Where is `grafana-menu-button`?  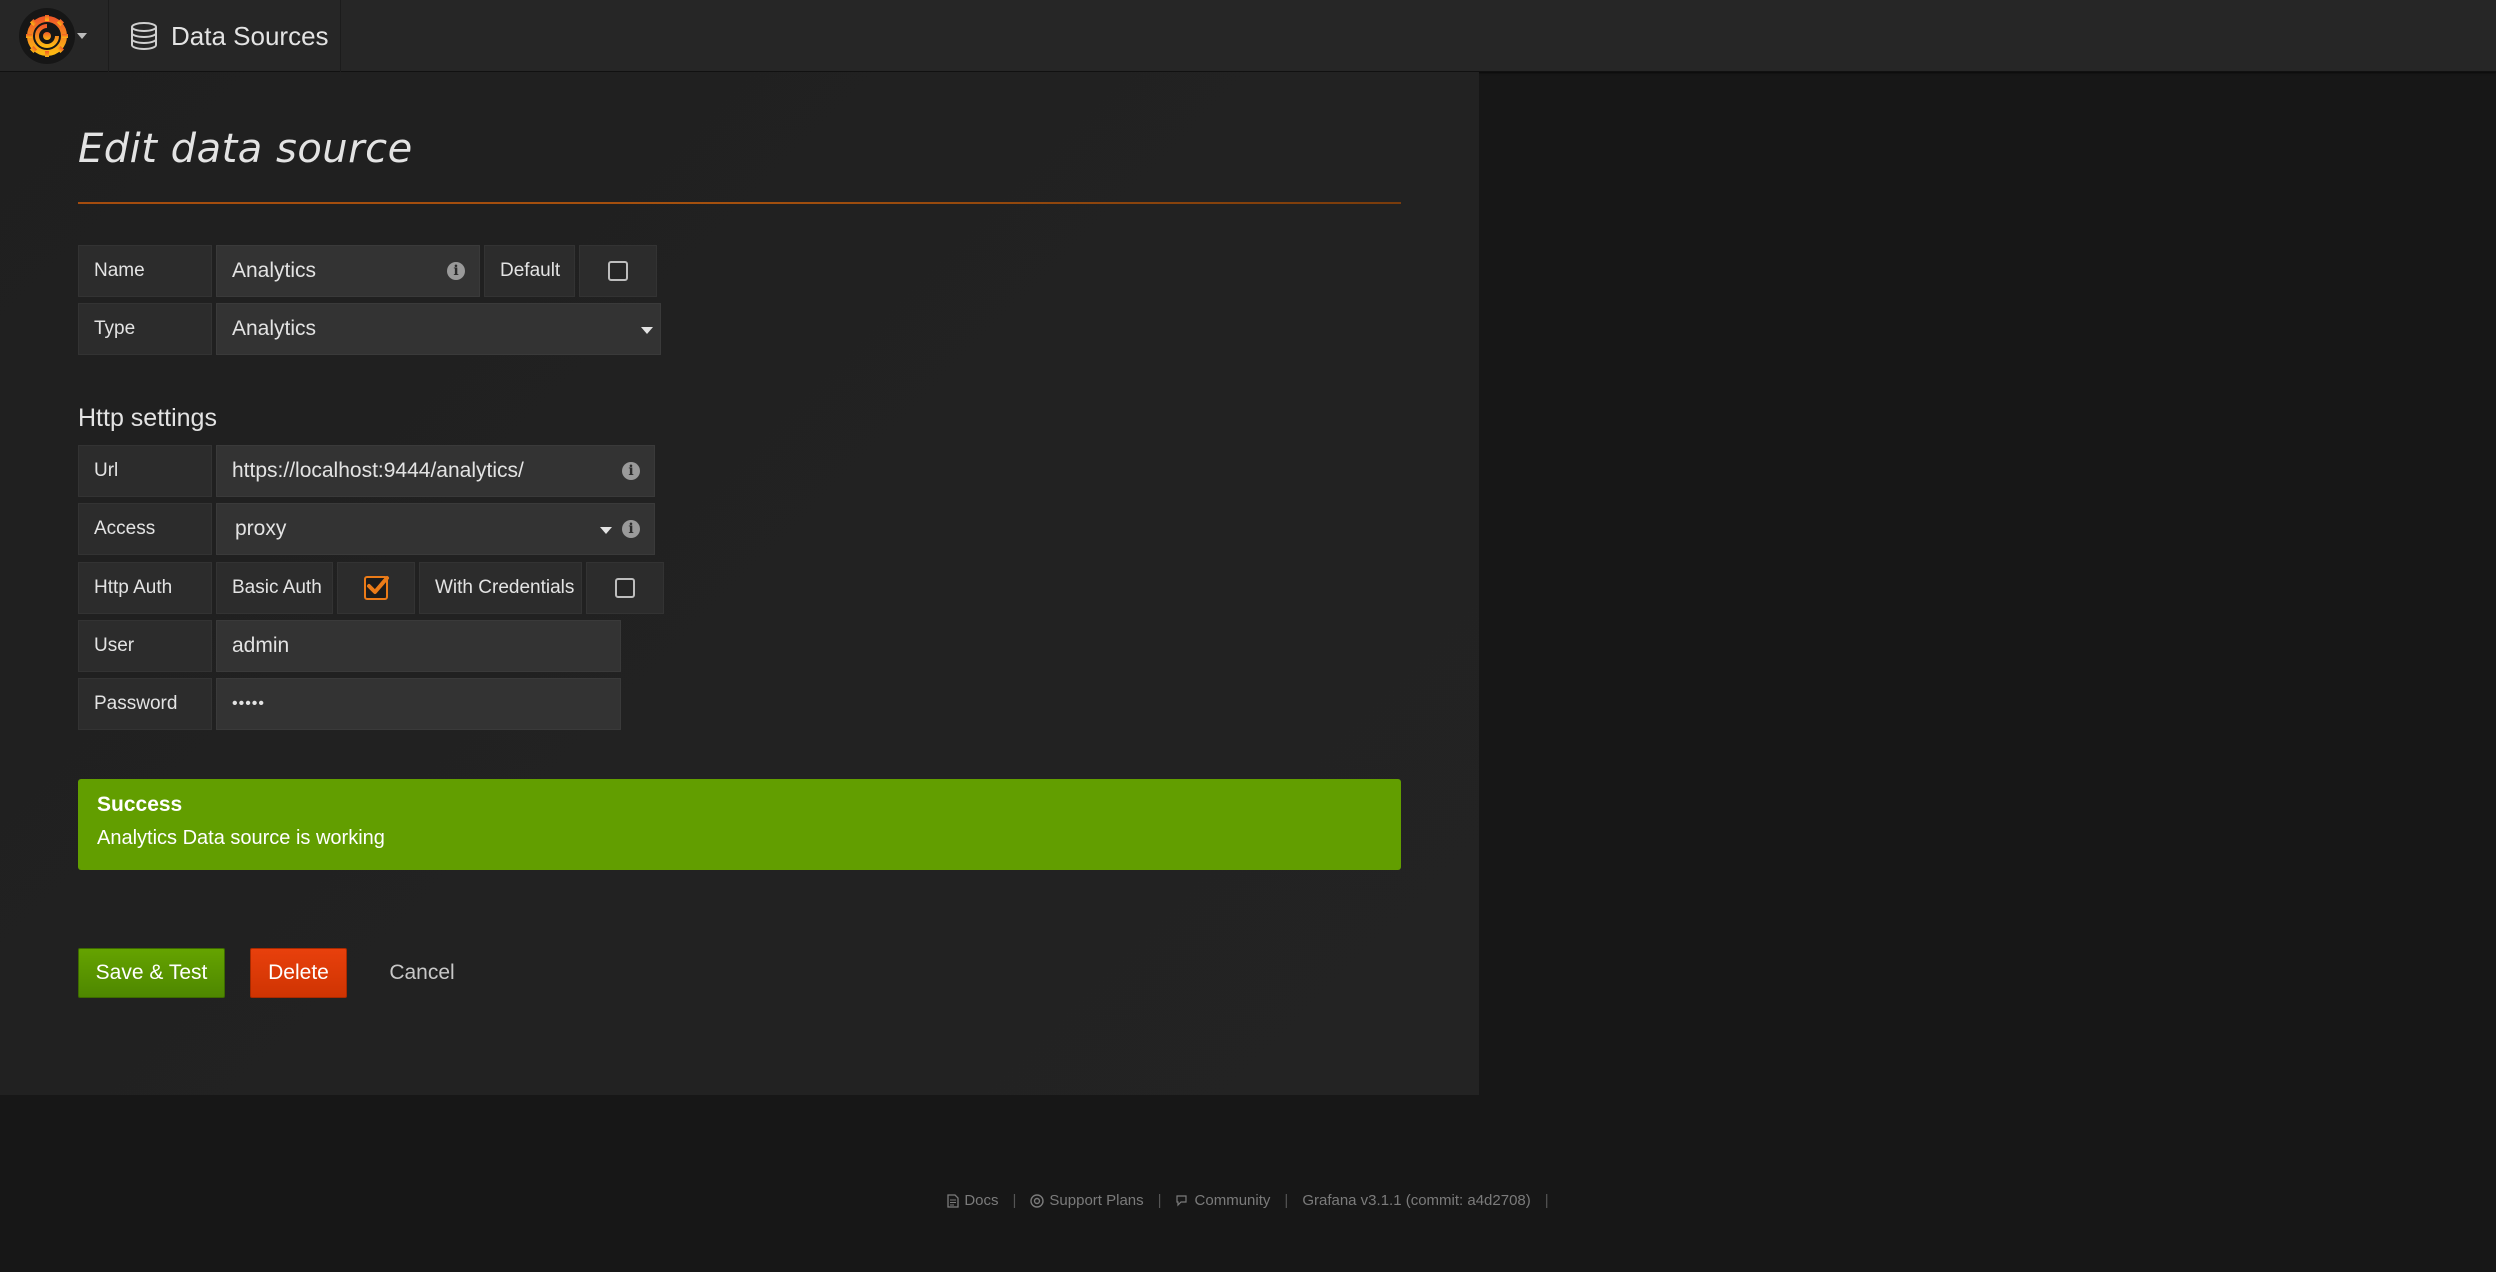 grafana-menu-button is located at coordinates (54, 36).